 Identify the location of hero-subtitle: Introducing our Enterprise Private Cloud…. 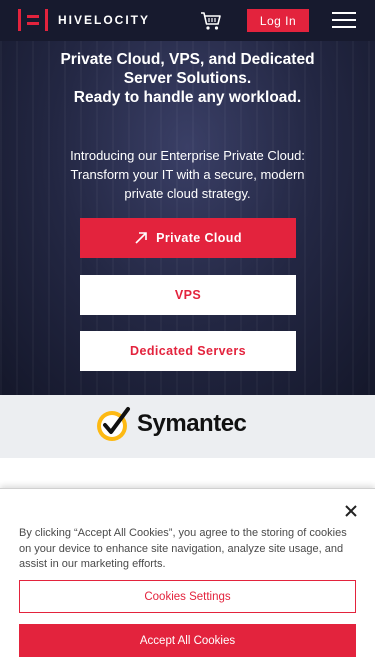
(187, 174).